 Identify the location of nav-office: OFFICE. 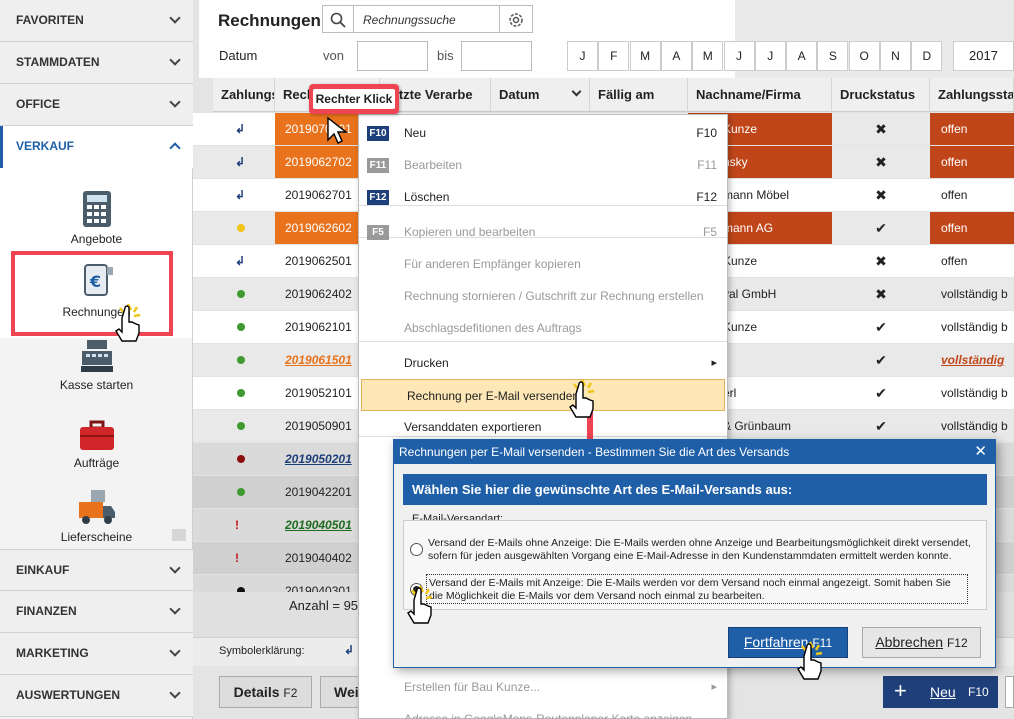
(96, 105).